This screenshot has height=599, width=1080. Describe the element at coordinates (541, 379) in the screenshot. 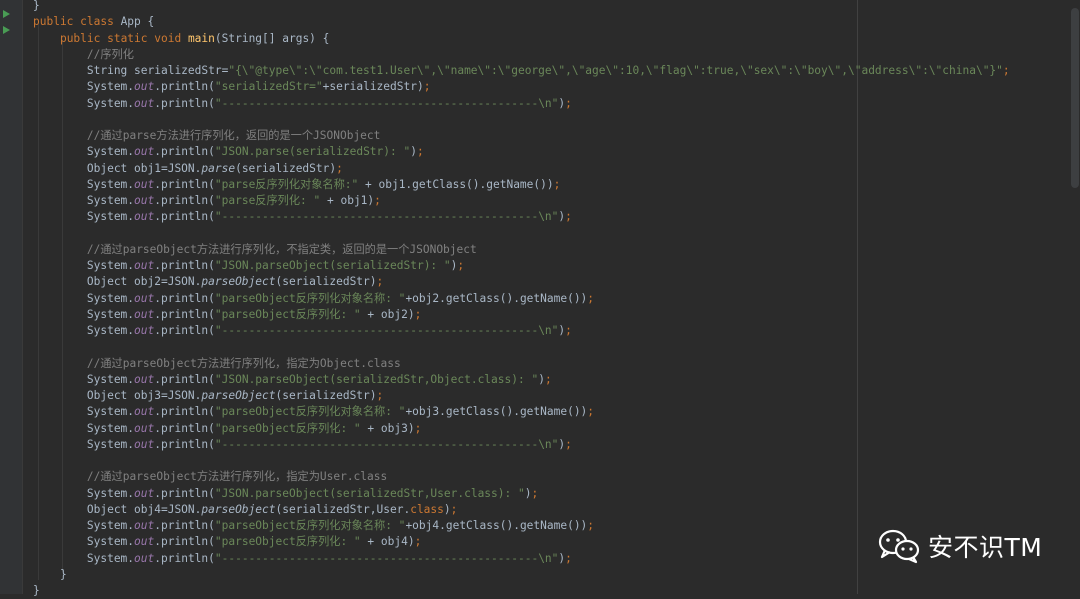

I see `code-token: )` at that location.